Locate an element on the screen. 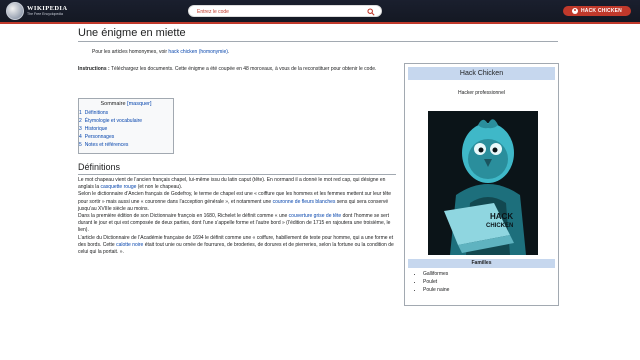 The height and width of the screenshot is (360, 640). toc-label: Personnages is located at coordinates (99, 137).